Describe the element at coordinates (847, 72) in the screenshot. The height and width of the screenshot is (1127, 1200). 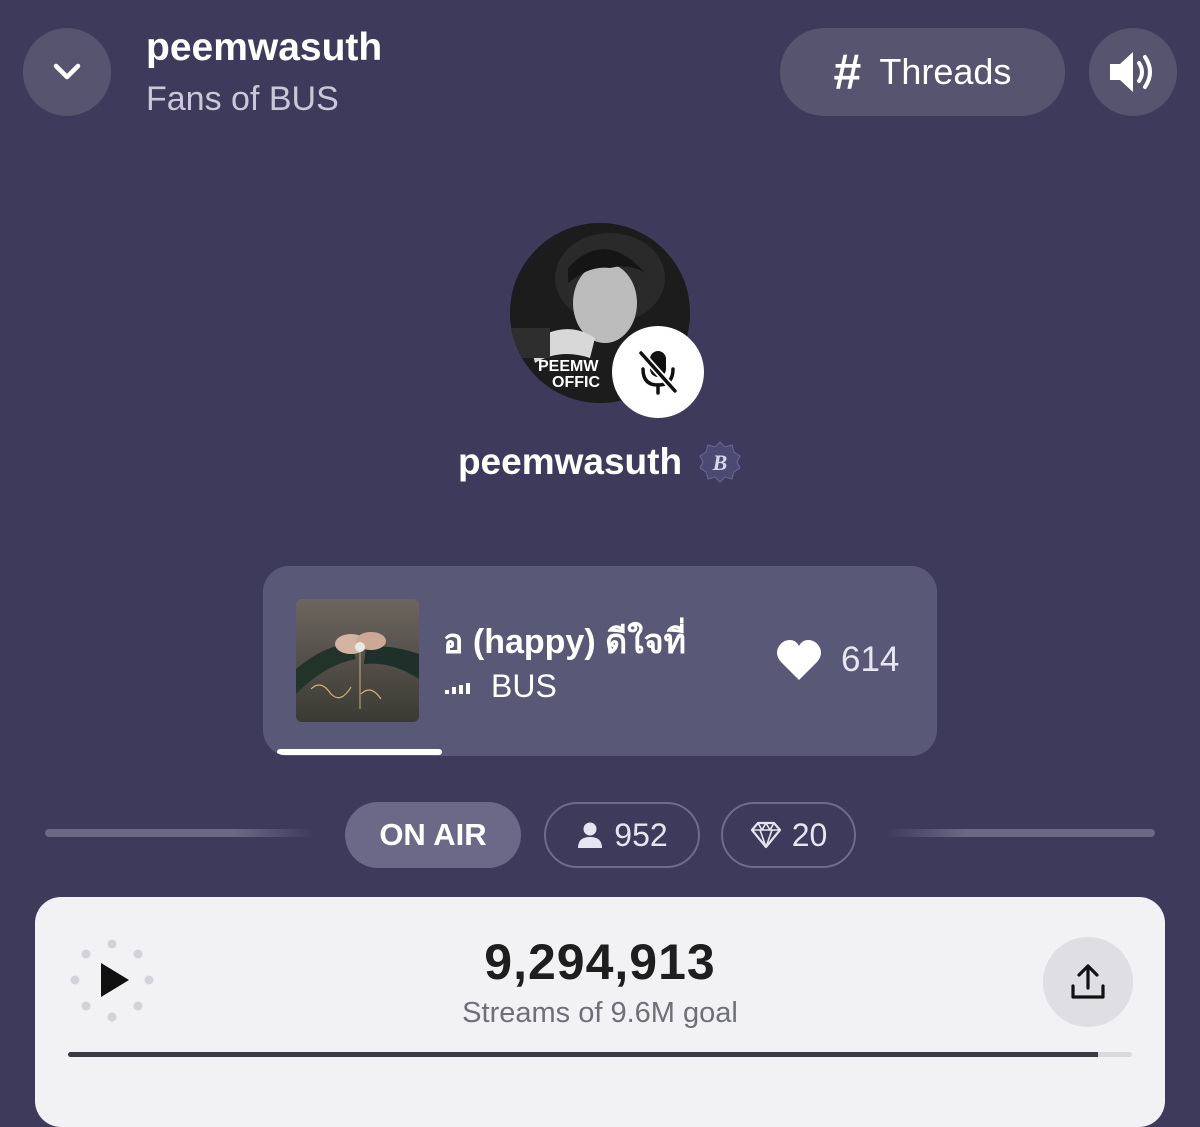
I see `hash-icon: #` at that location.